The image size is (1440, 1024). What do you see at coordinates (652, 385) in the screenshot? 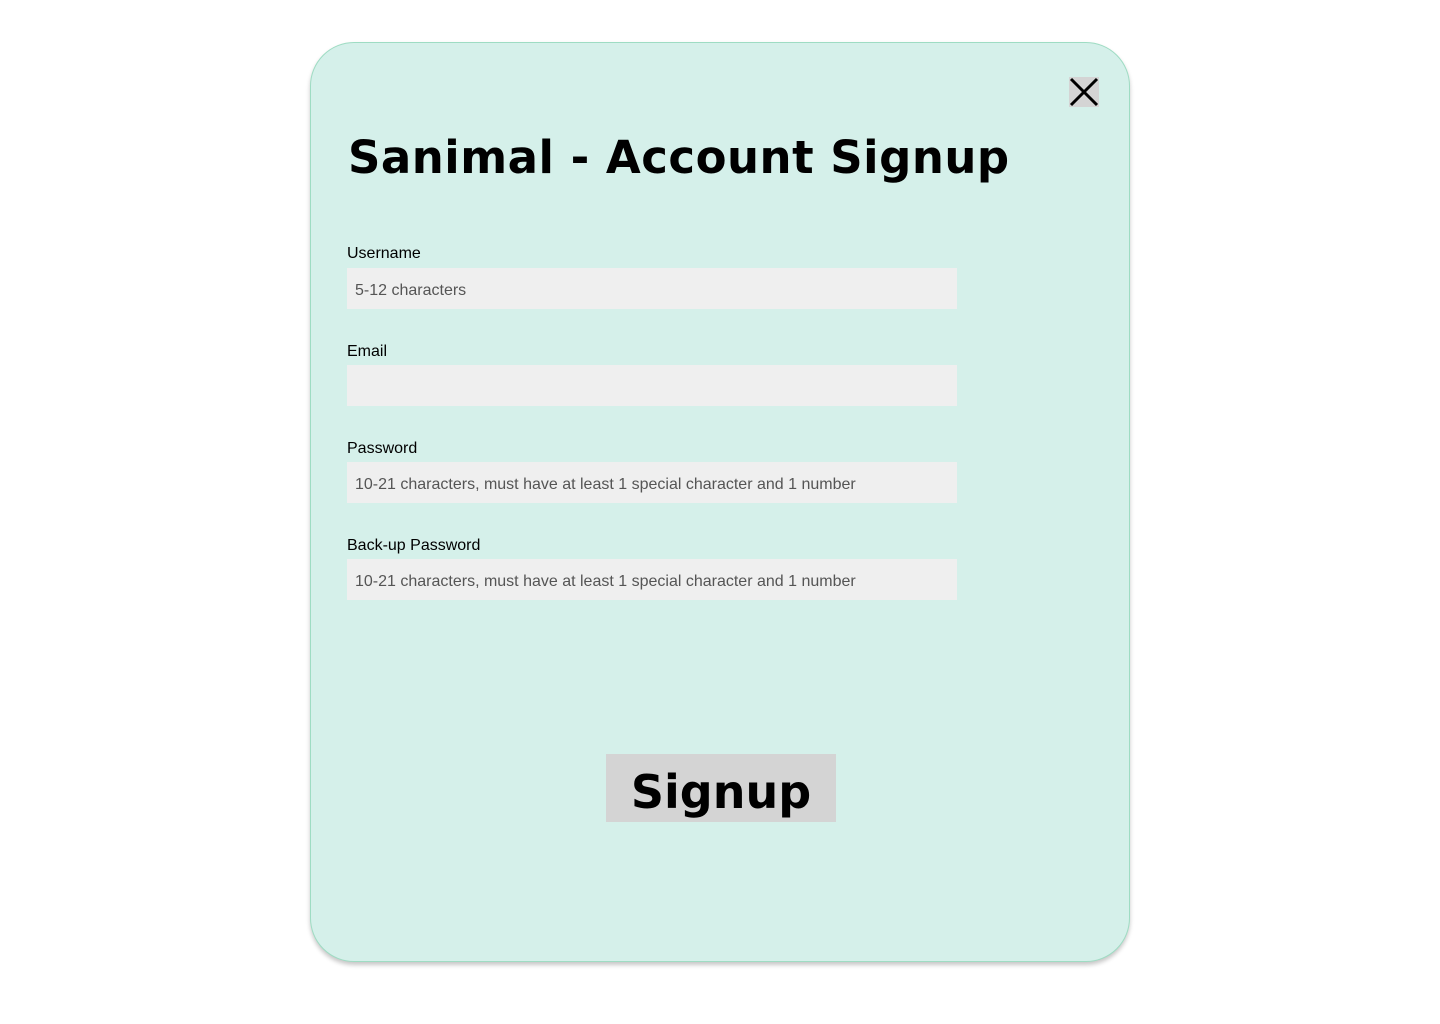
I see `email-input` at bounding box center [652, 385].